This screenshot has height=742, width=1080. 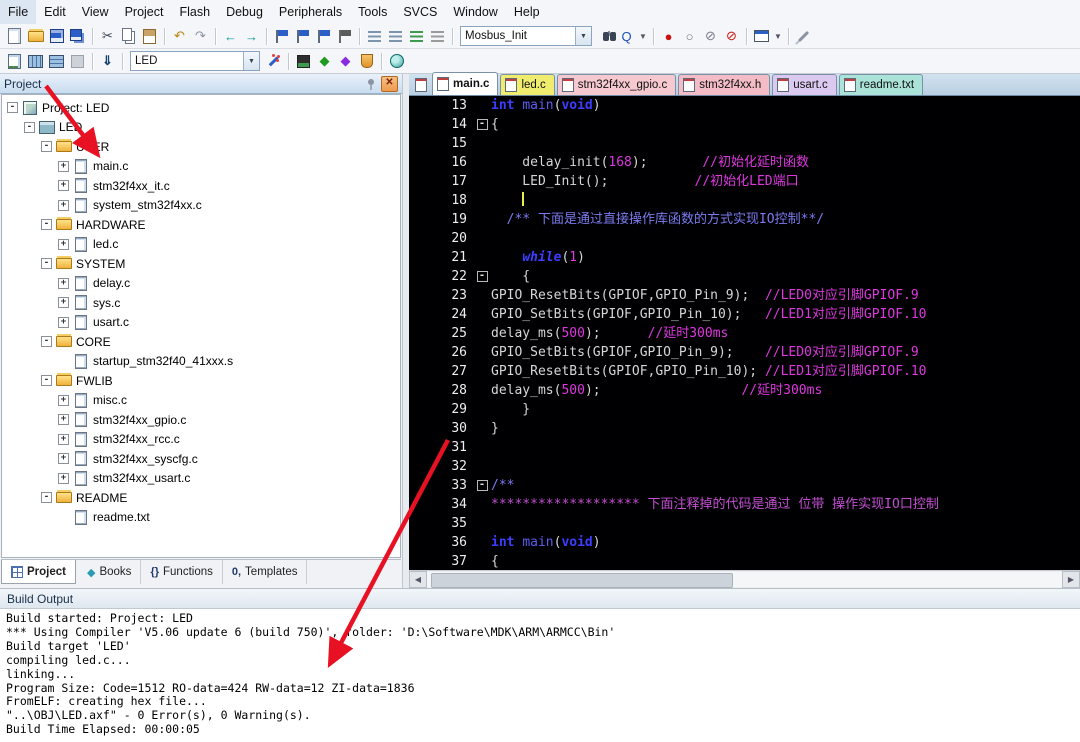 What do you see at coordinates (35, 61) in the screenshot?
I see `build-icon` at bounding box center [35, 61].